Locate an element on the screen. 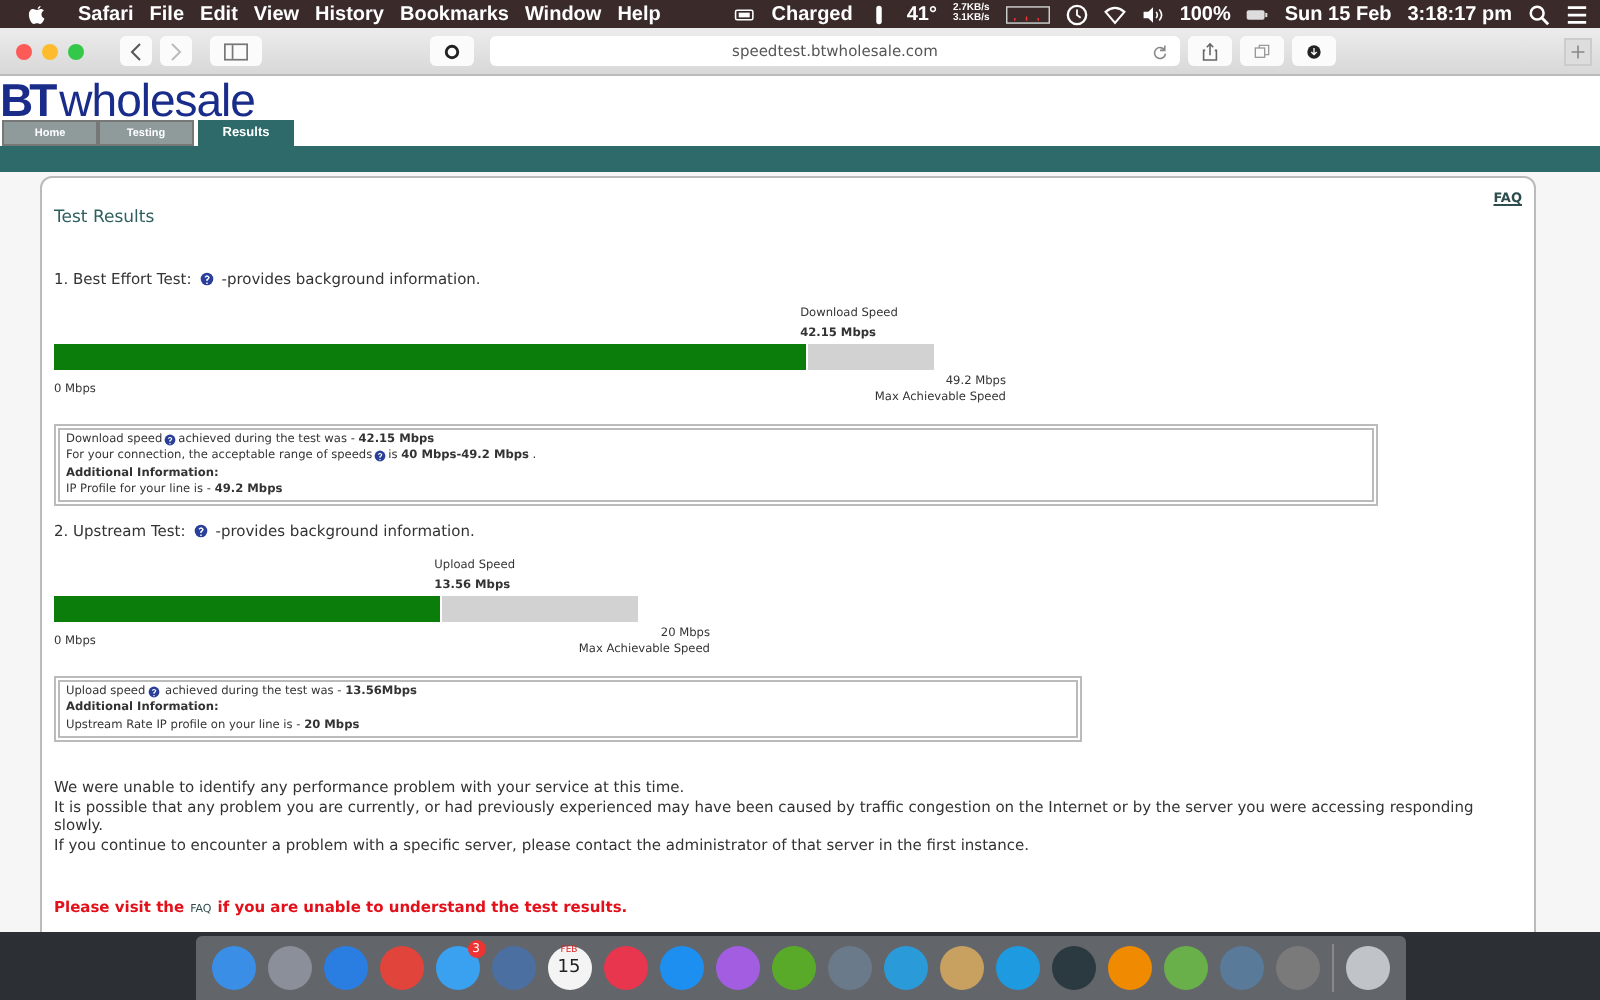 This screenshot has width=1600, height=1000. battery-status: Charged is located at coordinates (812, 14).